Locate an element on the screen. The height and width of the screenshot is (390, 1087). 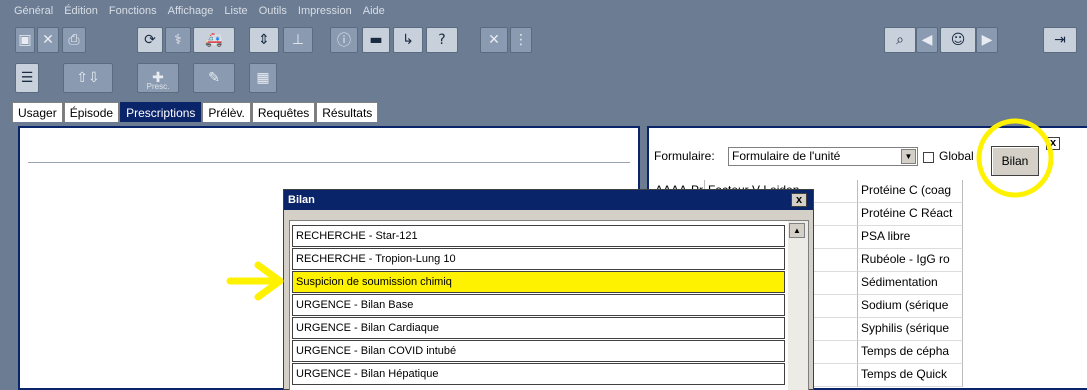
grid-cell: Temps de Quick is located at coordinates (910, 375).